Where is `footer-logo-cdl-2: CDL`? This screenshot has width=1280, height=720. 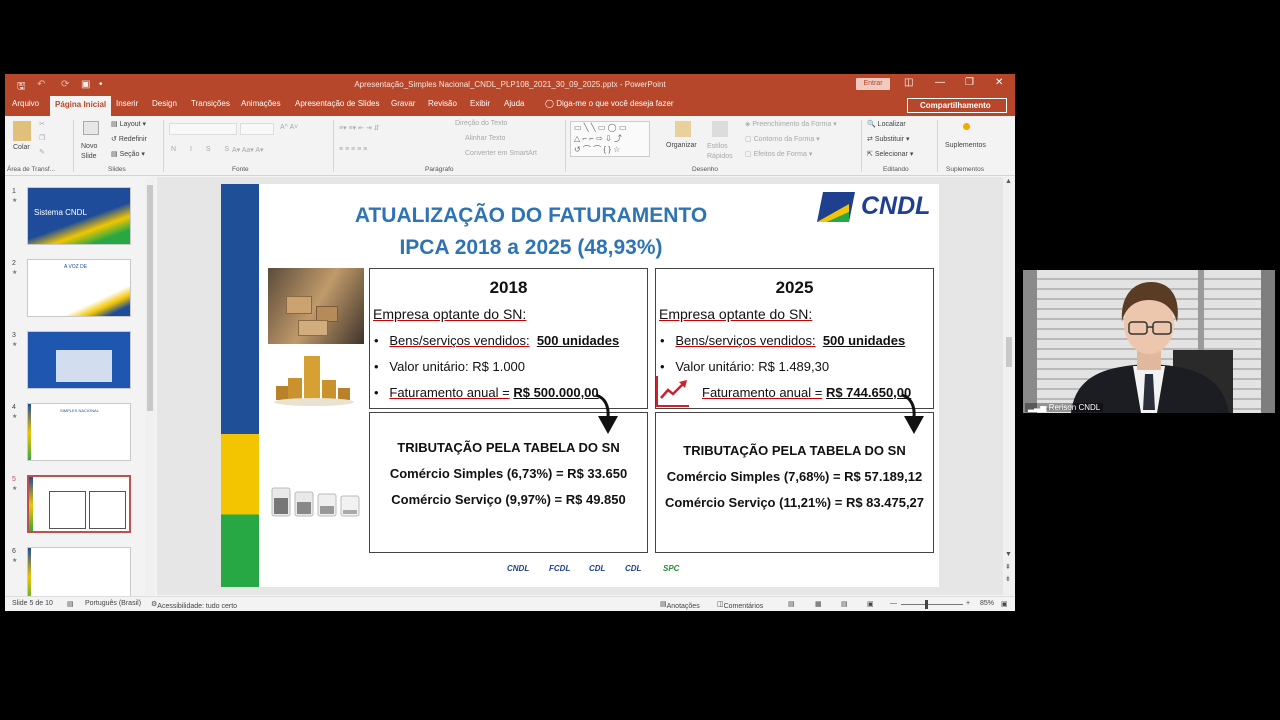
footer-logo-cdl-2: CDL is located at coordinates (633, 568).